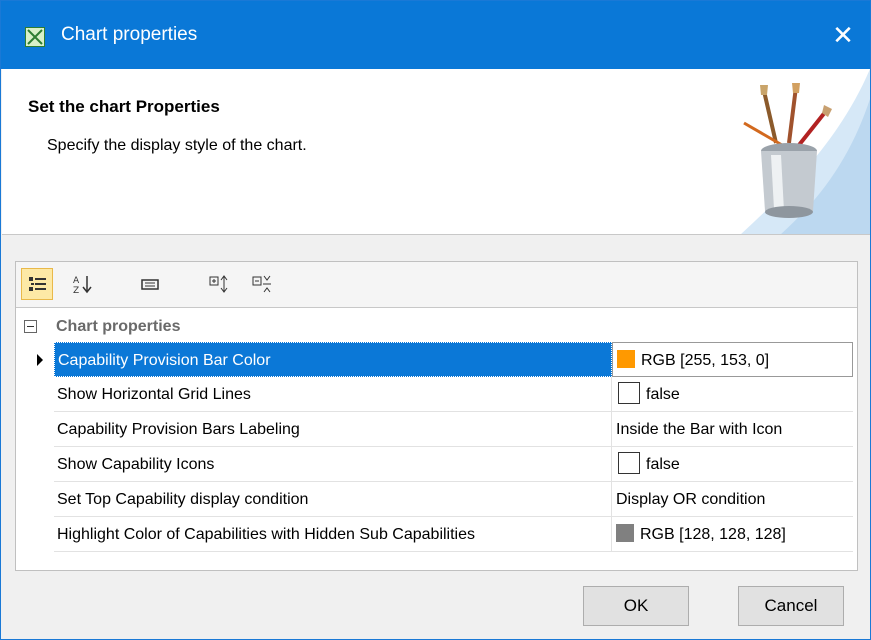  I want to click on expand-all-button, so click(219, 284).